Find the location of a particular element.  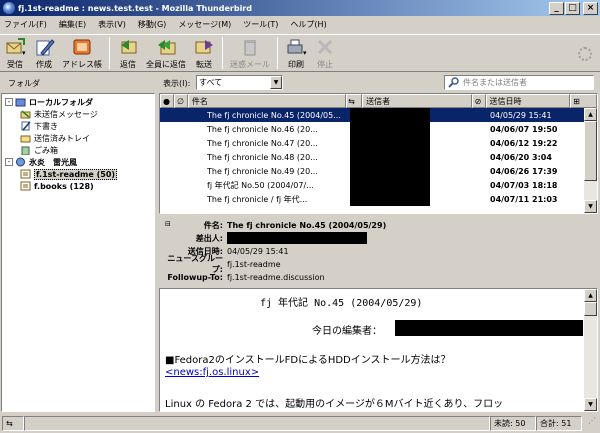

main-toolbar: ▾ 受信 作成 アドレス帳 返信 全員に返信 転送 迷惑メール ▾ 印刷 停止 is located at coordinates (300, 53).